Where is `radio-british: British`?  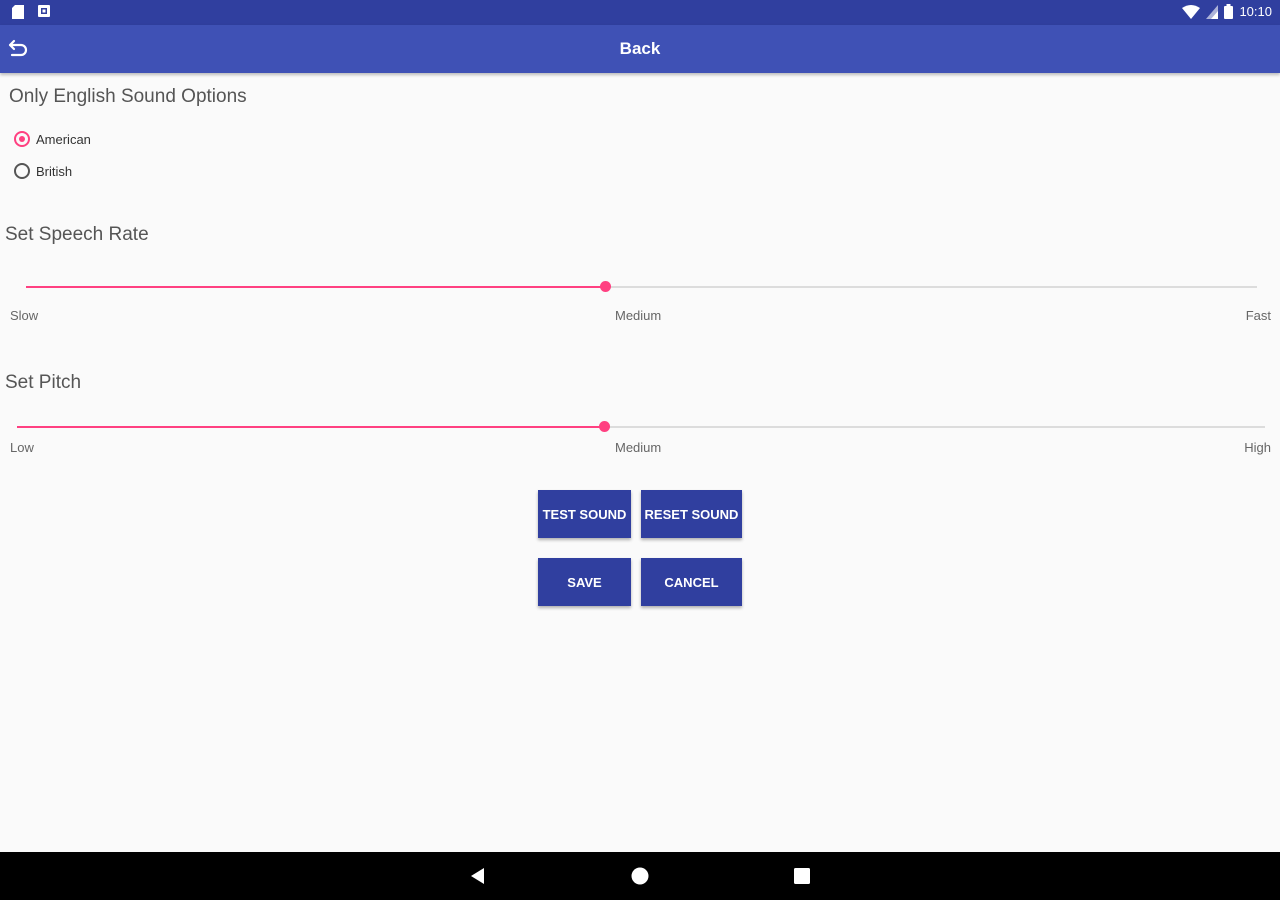
radio-british: British is located at coordinates (43, 171).